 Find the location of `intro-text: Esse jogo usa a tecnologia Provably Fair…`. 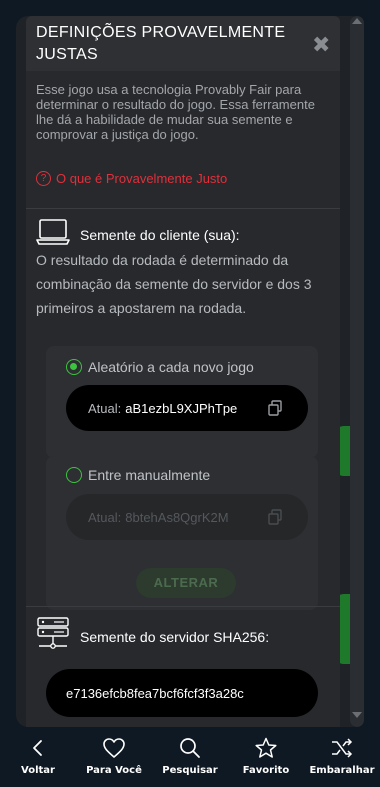

intro-text: Esse jogo usa a tecnologia Provably Fair… is located at coordinates (175, 112).